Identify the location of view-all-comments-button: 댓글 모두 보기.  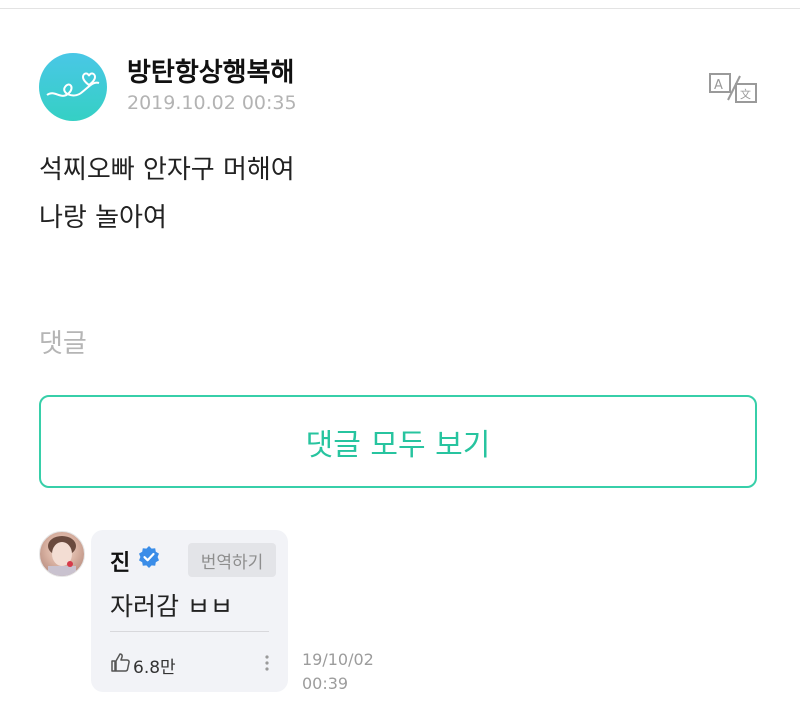
(398, 441).